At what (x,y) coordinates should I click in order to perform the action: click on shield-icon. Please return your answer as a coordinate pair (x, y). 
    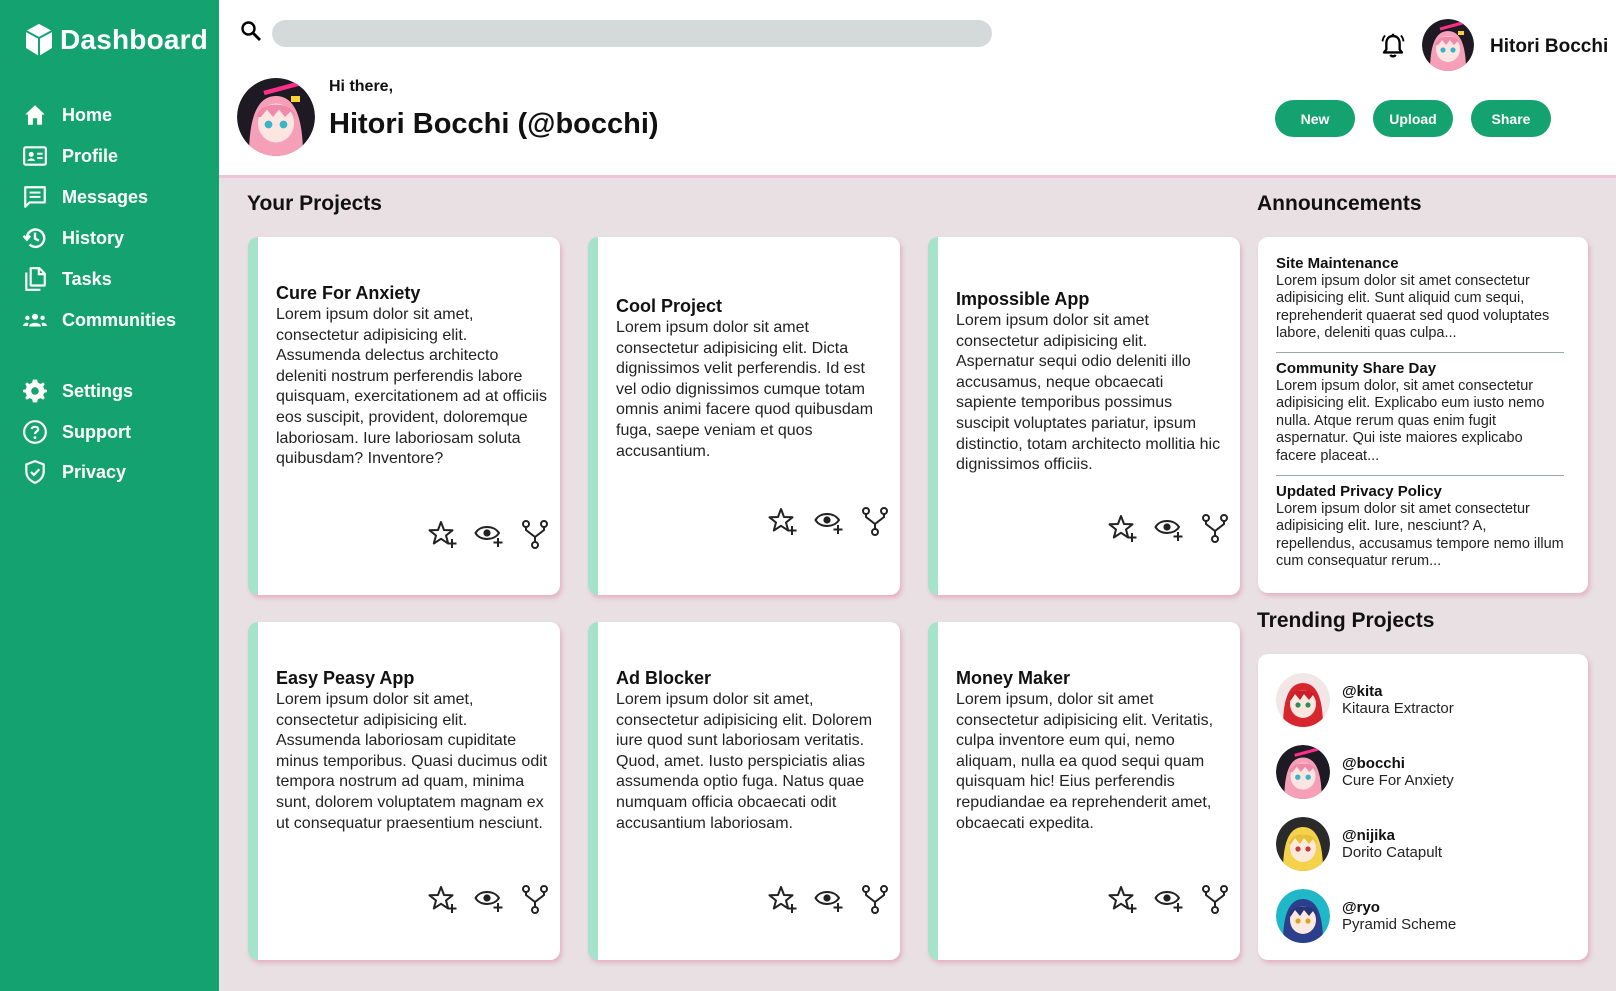
    Looking at the image, I should click on (35, 472).